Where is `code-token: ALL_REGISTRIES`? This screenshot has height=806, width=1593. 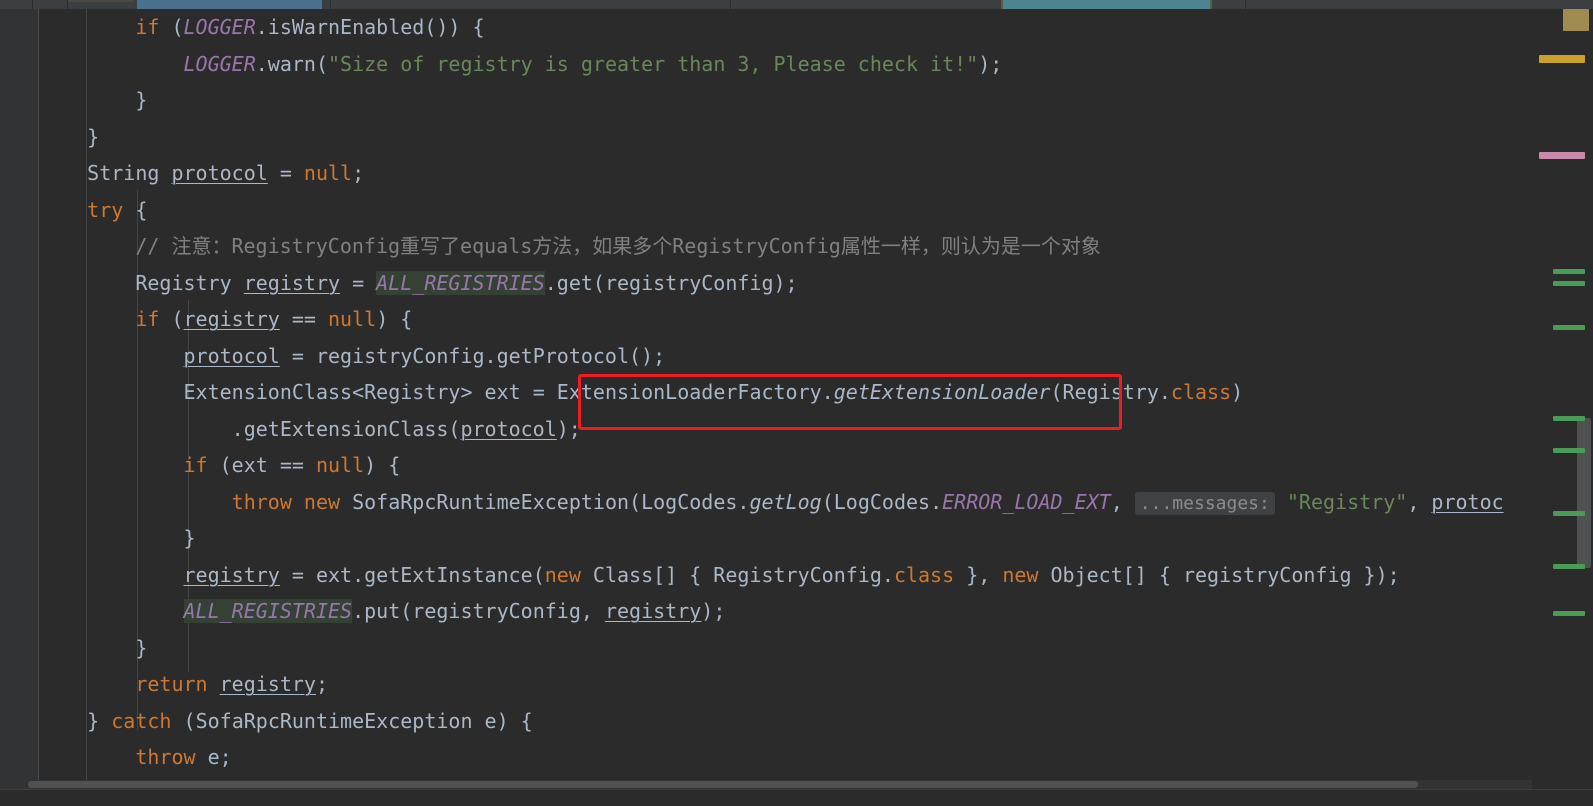
code-token: ALL_REGISTRIES is located at coordinates (460, 282).